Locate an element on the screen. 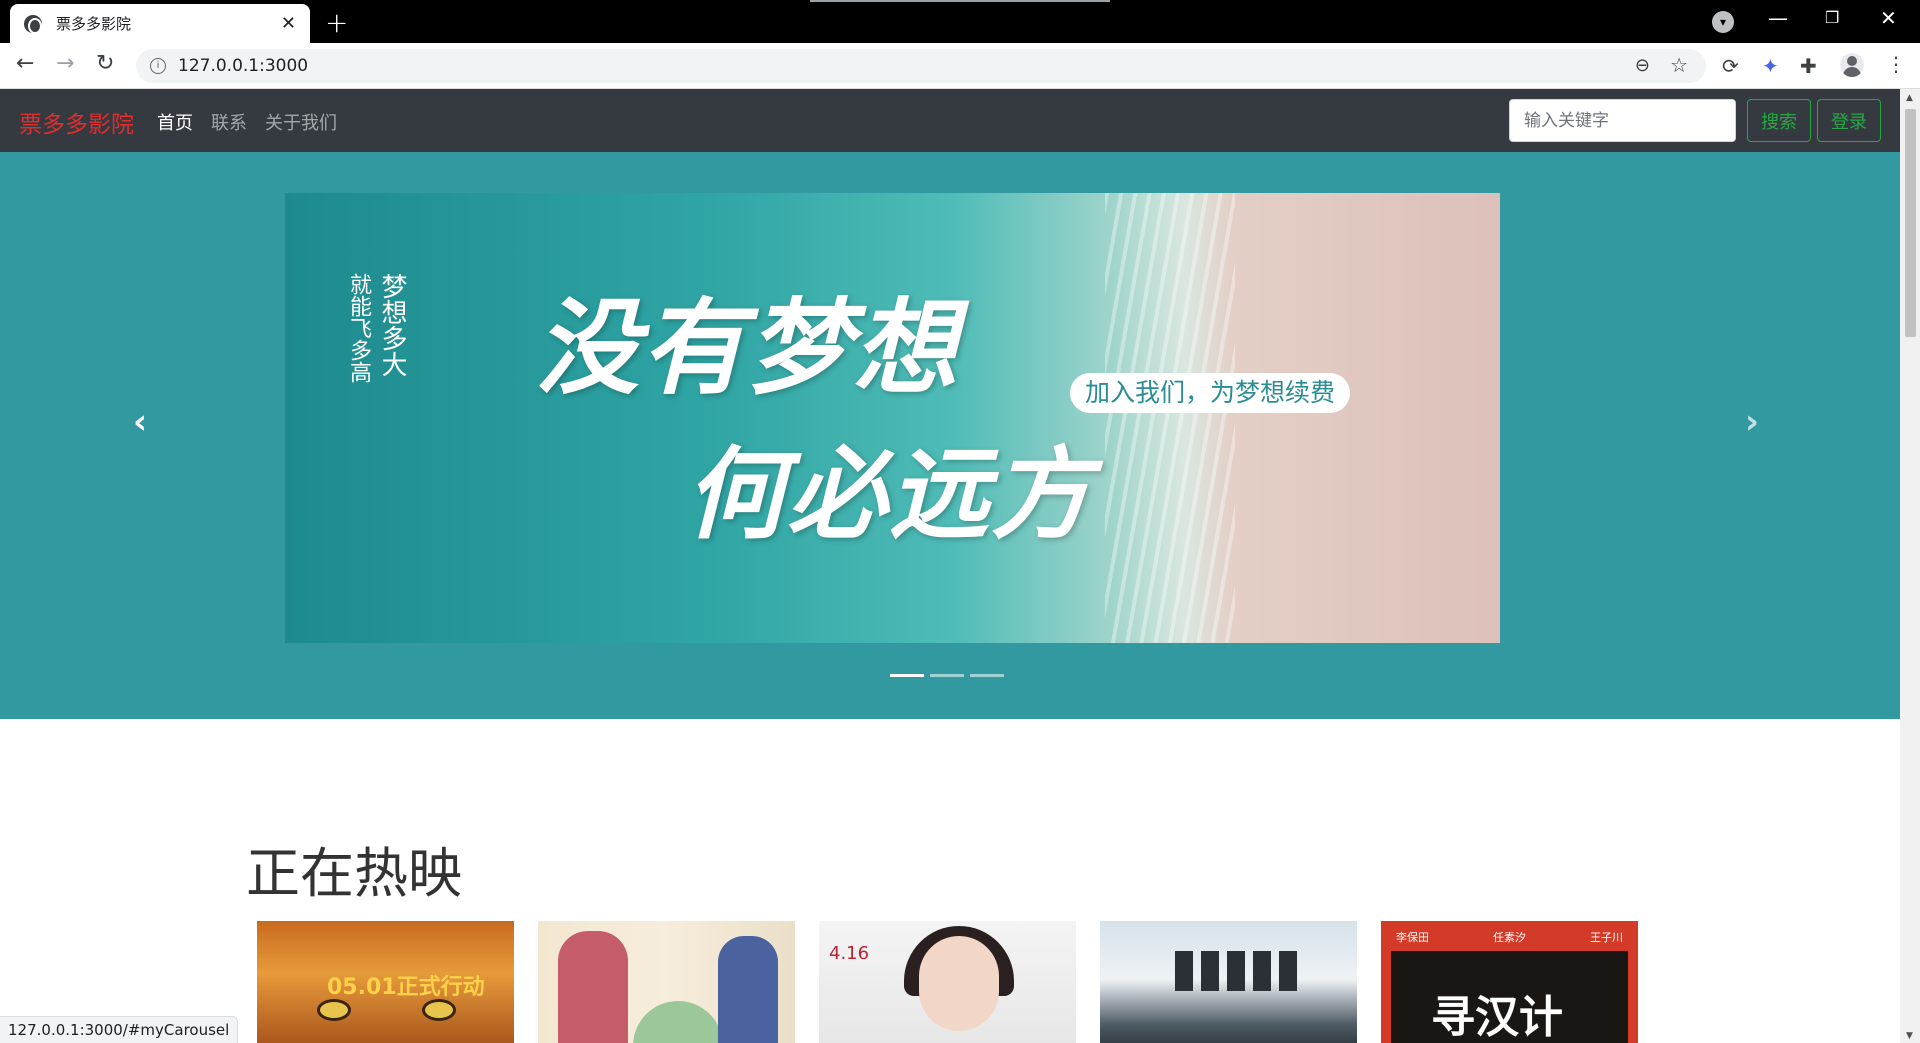 The height and width of the screenshot is (1043, 1920). search-button: 搜索 is located at coordinates (1779, 120).